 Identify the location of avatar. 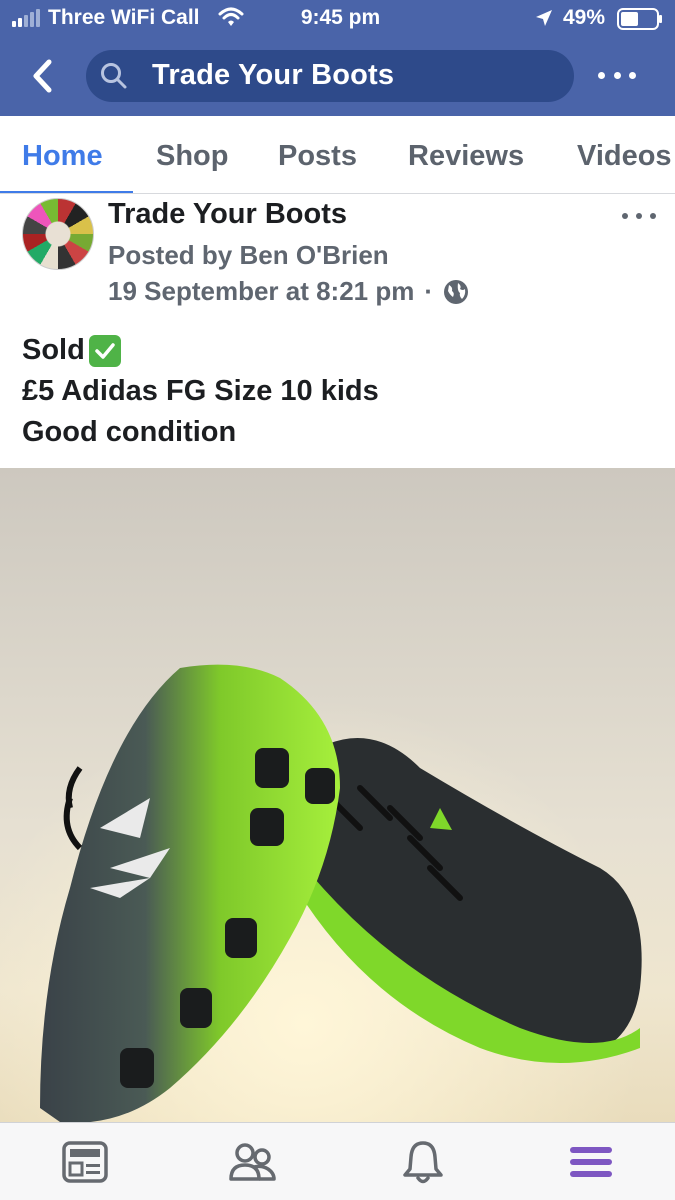
(58, 234).